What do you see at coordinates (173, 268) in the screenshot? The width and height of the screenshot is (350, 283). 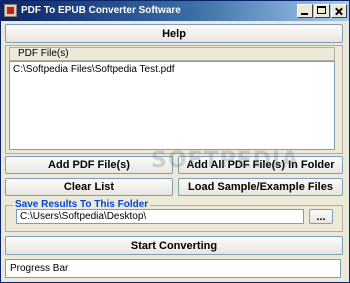 I see `progress-bar: Progress Bar` at bounding box center [173, 268].